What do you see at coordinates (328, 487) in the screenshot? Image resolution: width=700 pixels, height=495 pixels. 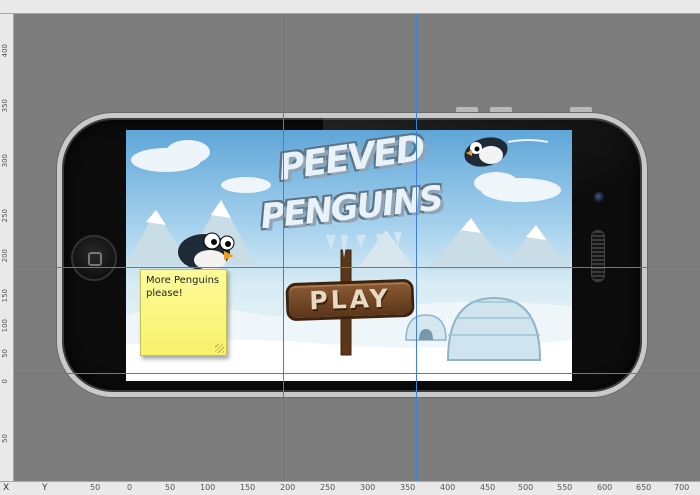 I see `bottom-ruler-label: 250` at bounding box center [328, 487].